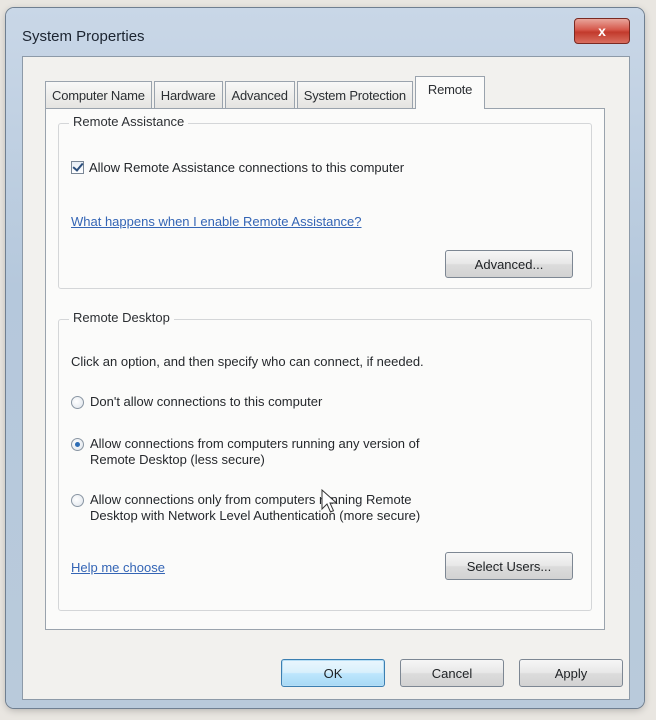  I want to click on tab-hardware: Hardware, so click(188, 95).